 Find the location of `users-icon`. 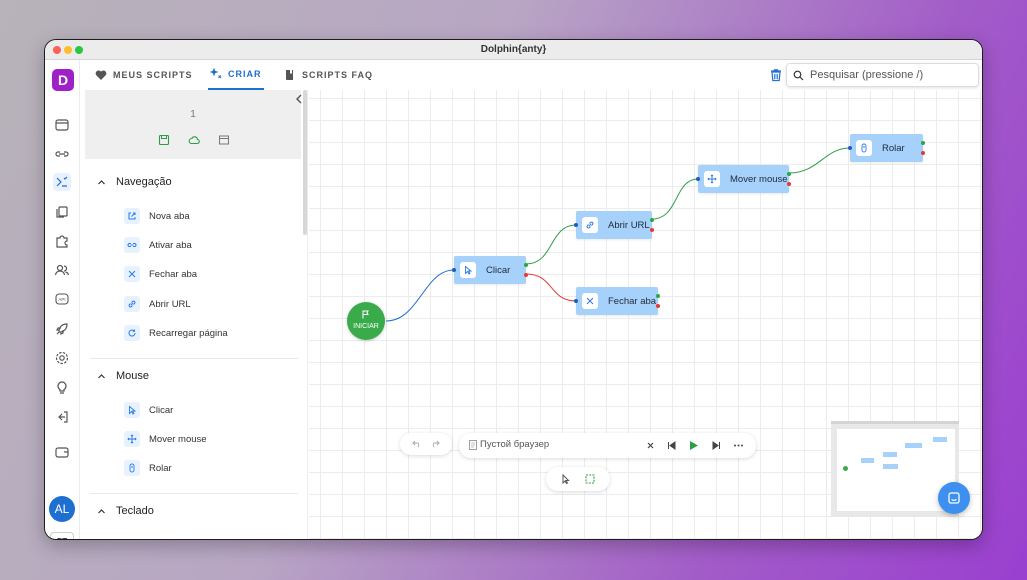

users-icon is located at coordinates (62, 270).